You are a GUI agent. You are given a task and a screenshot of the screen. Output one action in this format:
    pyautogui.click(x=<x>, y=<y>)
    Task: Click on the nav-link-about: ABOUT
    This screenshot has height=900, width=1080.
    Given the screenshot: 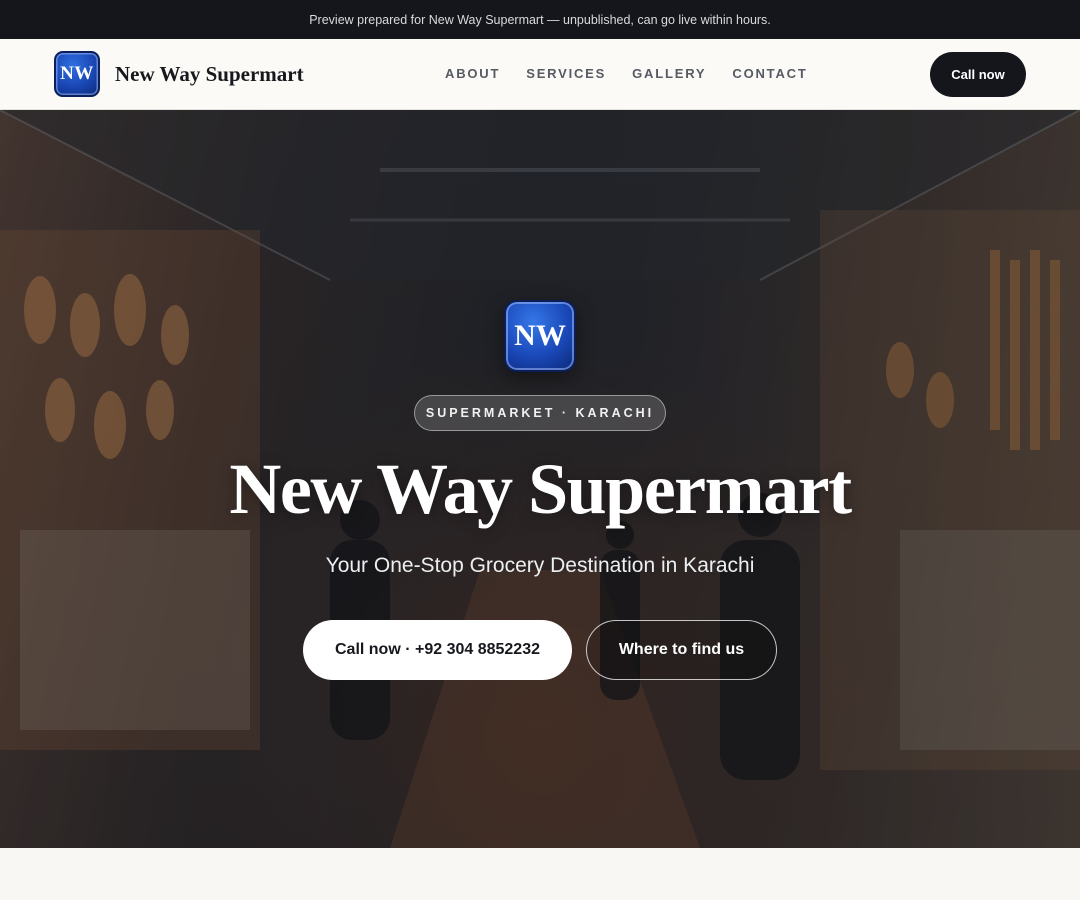 What is the action you would take?
    pyautogui.click(x=472, y=73)
    